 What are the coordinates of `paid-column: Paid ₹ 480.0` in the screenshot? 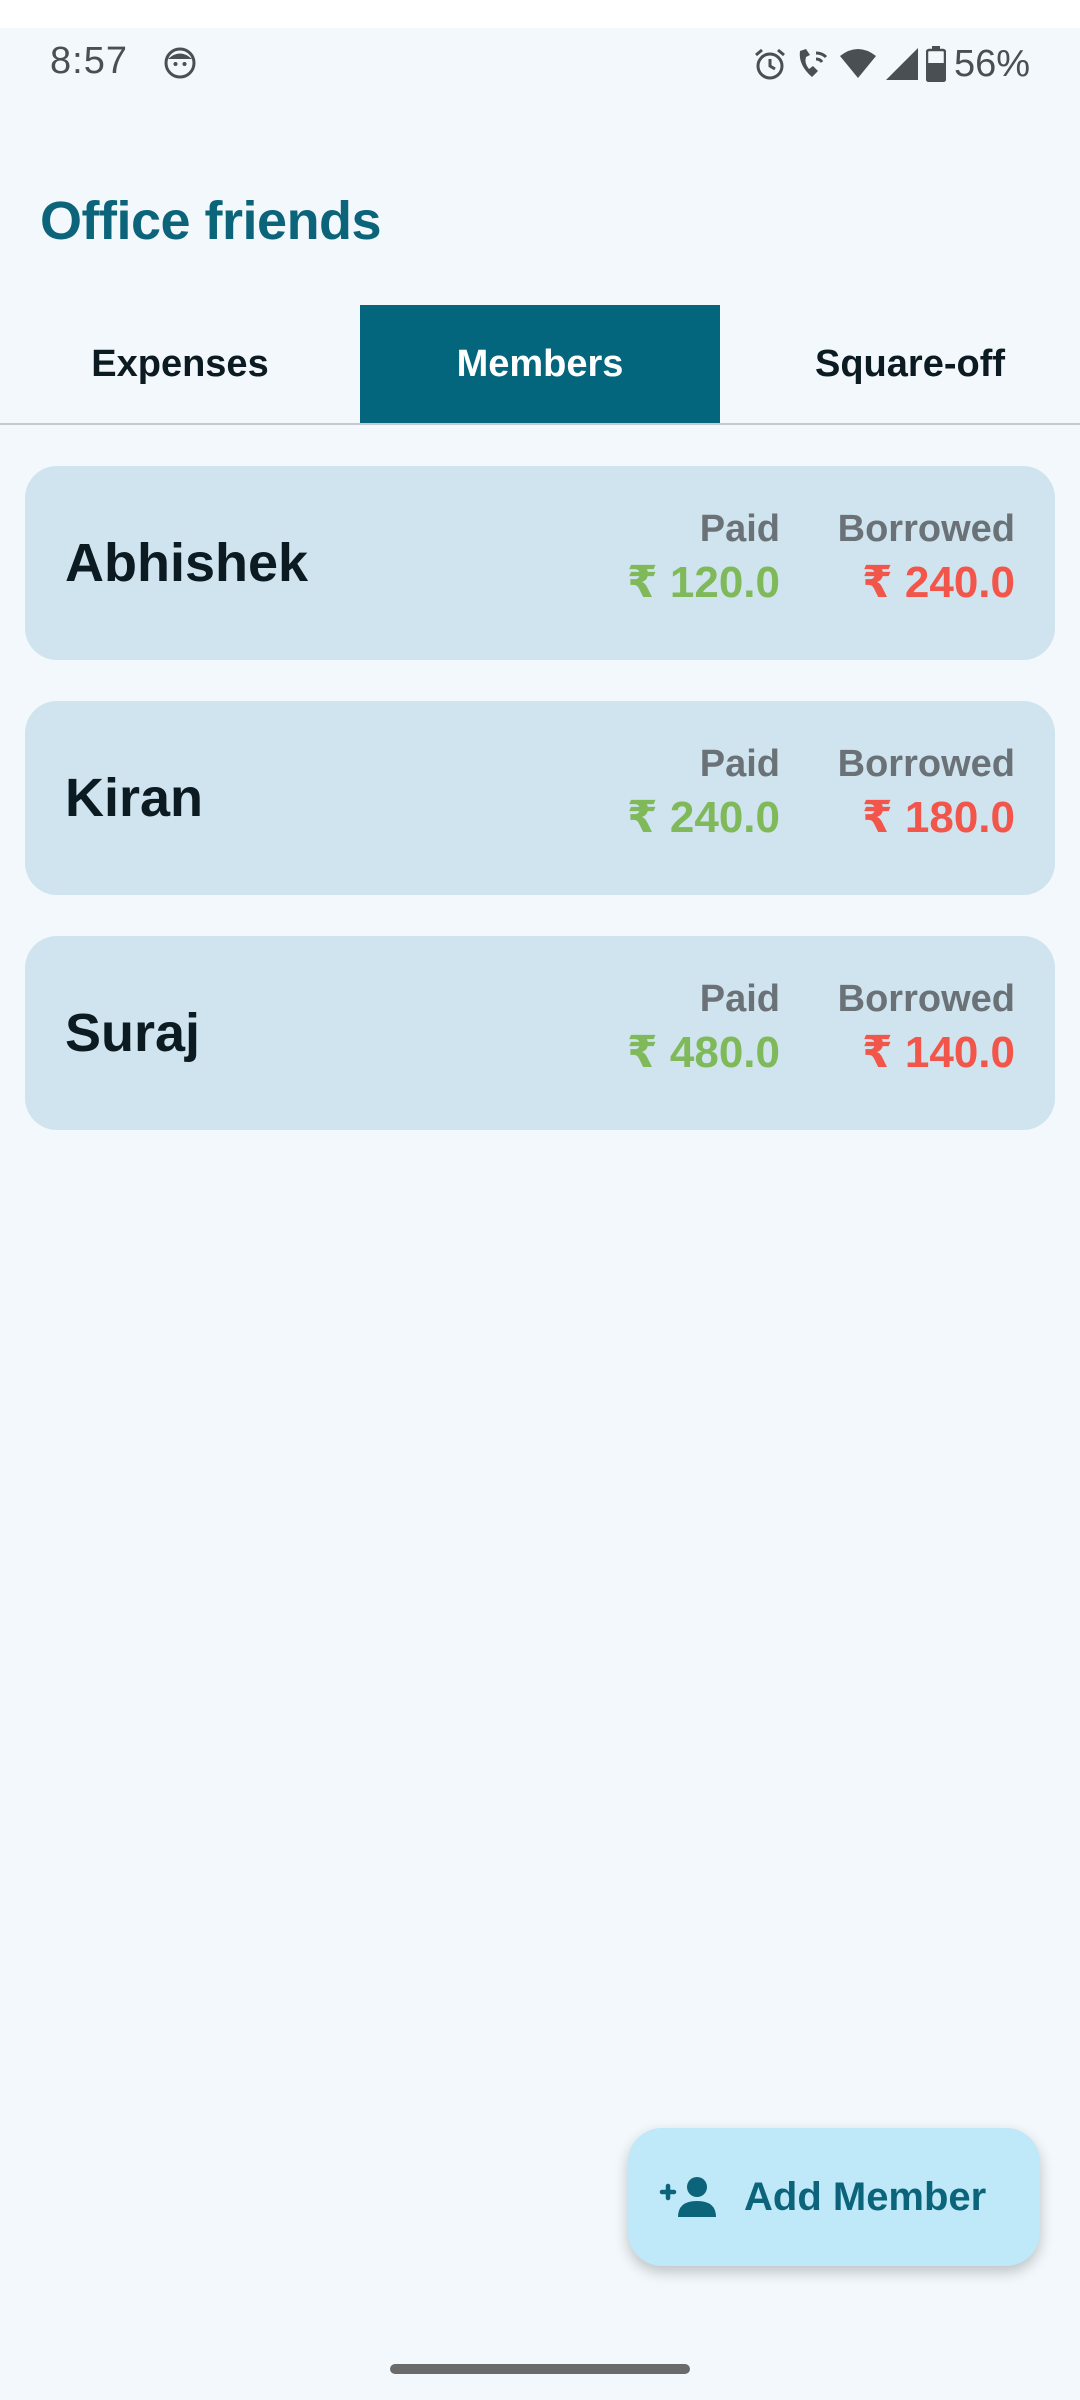 It's located at (703, 1030).